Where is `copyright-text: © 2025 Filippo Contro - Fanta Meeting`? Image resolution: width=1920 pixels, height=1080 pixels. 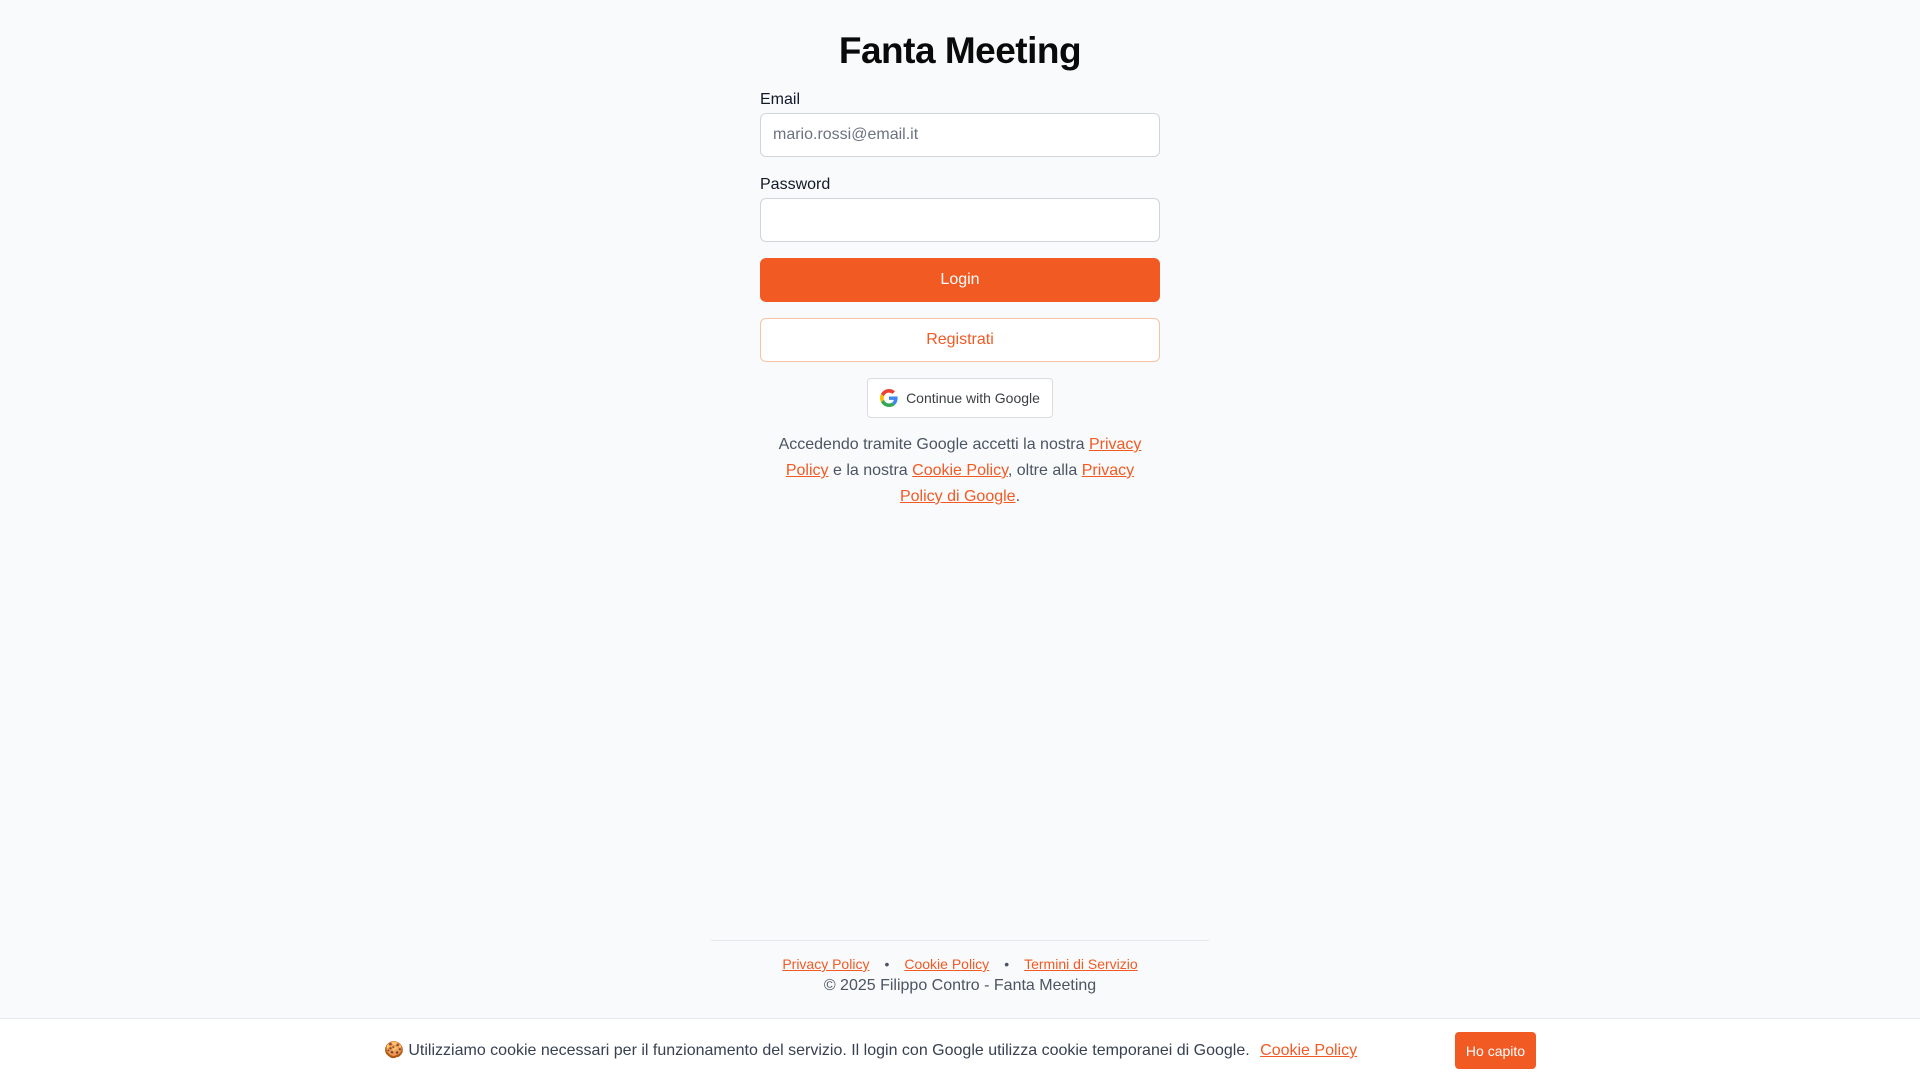 copyright-text: © 2025 Filippo Contro - Fanta Meeting is located at coordinates (960, 985).